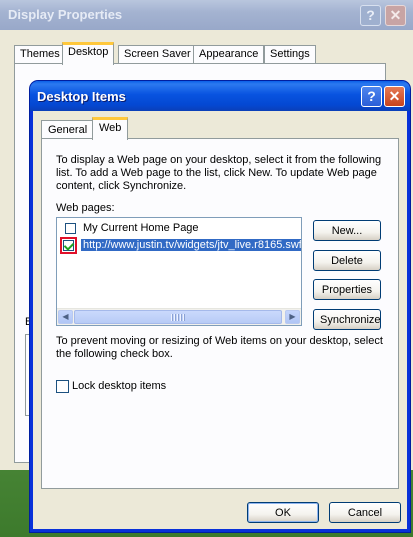 This screenshot has height=537, width=413. What do you see at coordinates (283, 512) in the screenshot?
I see `ok-button: OK` at bounding box center [283, 512].